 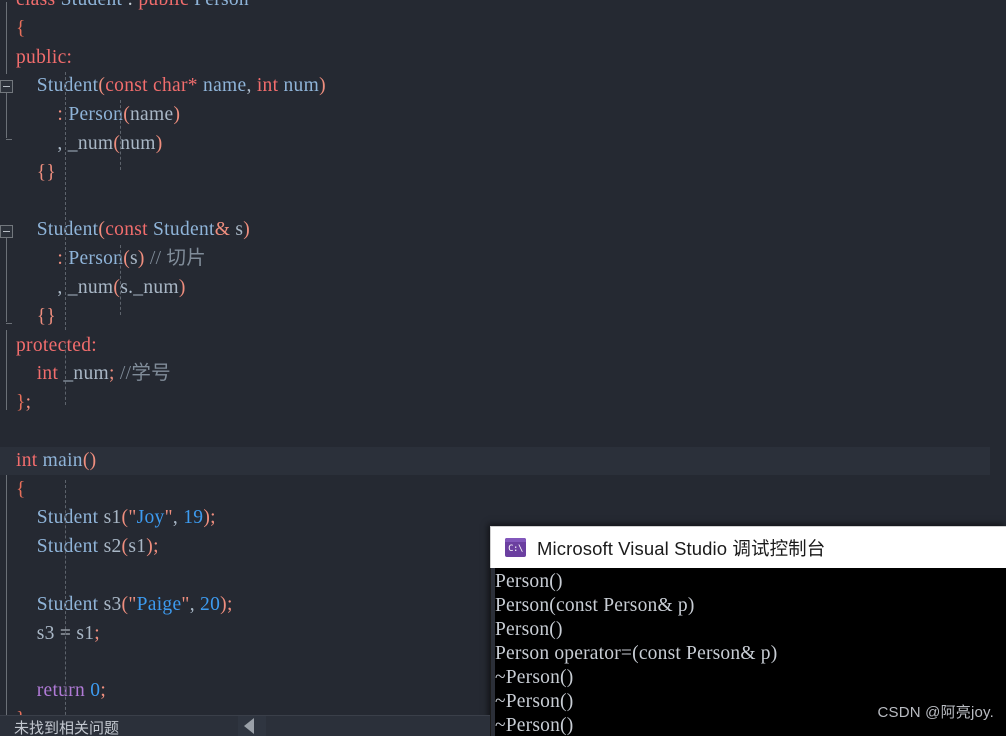 I want to click on code-token: =, so click(x=68, y=633).